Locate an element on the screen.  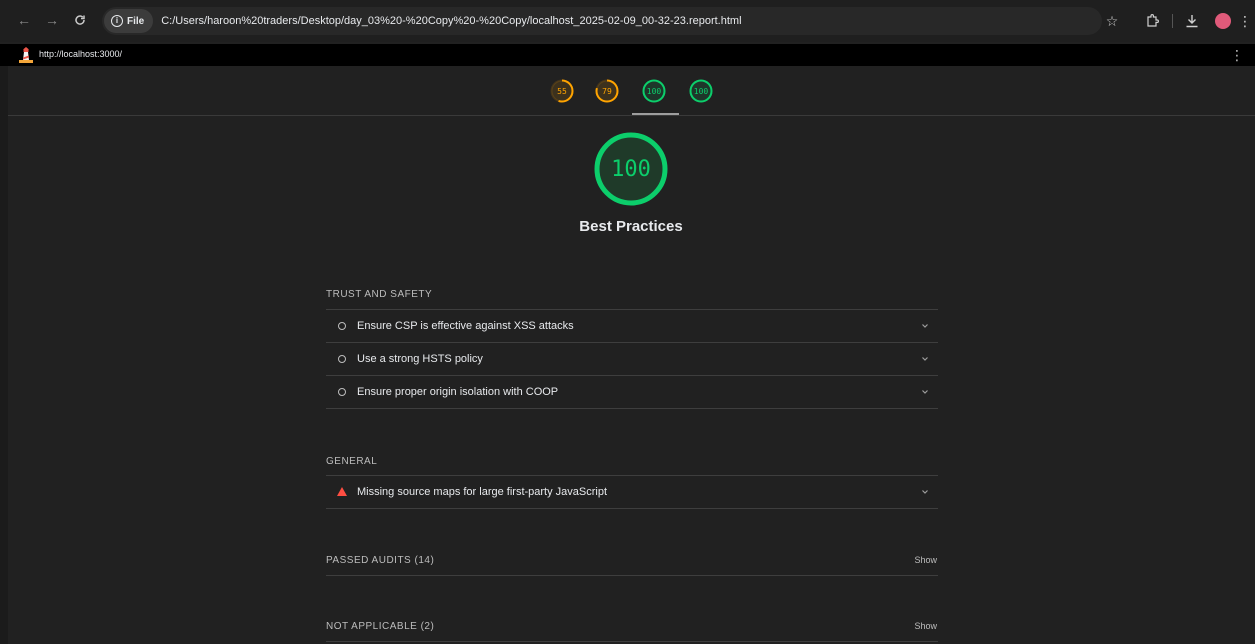
download-icon is located at coordinates (1192, 21).